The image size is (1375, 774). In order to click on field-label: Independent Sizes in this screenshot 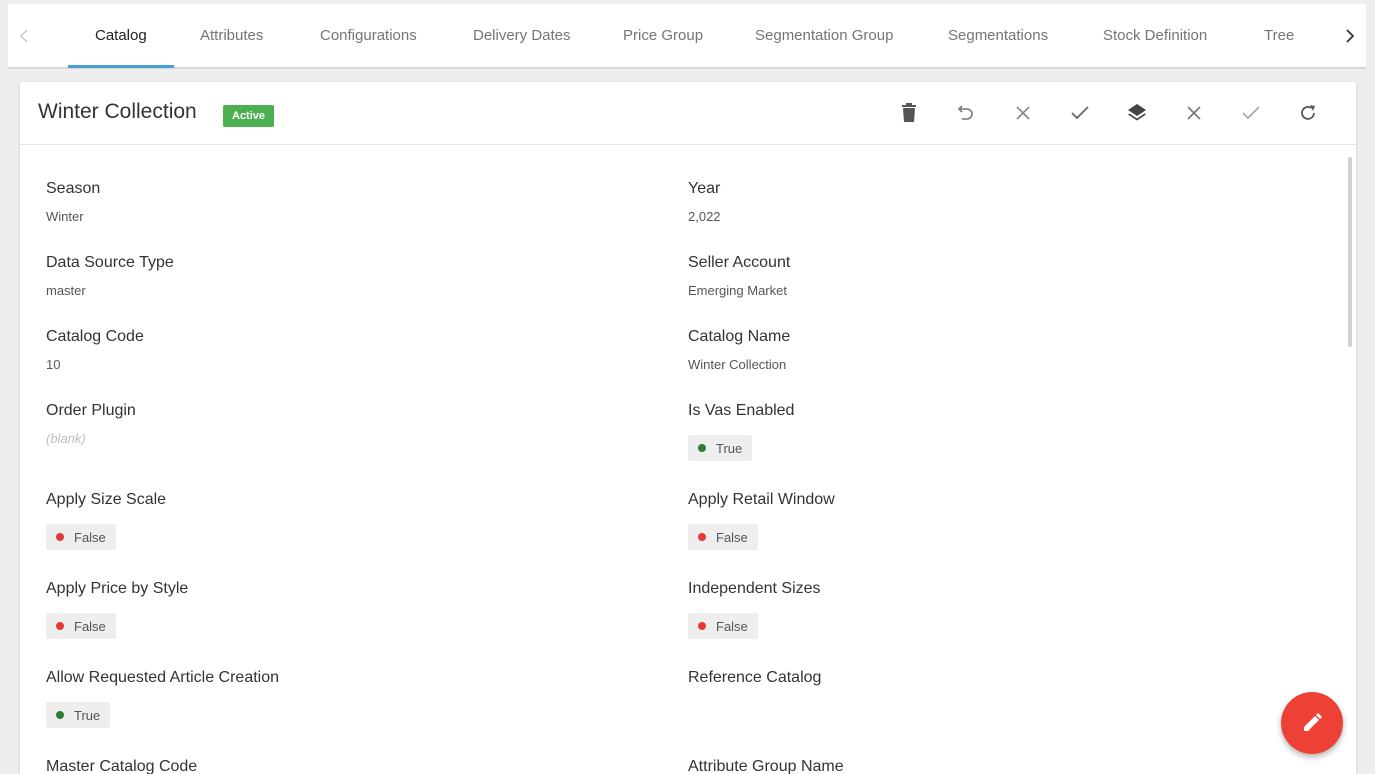, I will do `click(754, 588)`.